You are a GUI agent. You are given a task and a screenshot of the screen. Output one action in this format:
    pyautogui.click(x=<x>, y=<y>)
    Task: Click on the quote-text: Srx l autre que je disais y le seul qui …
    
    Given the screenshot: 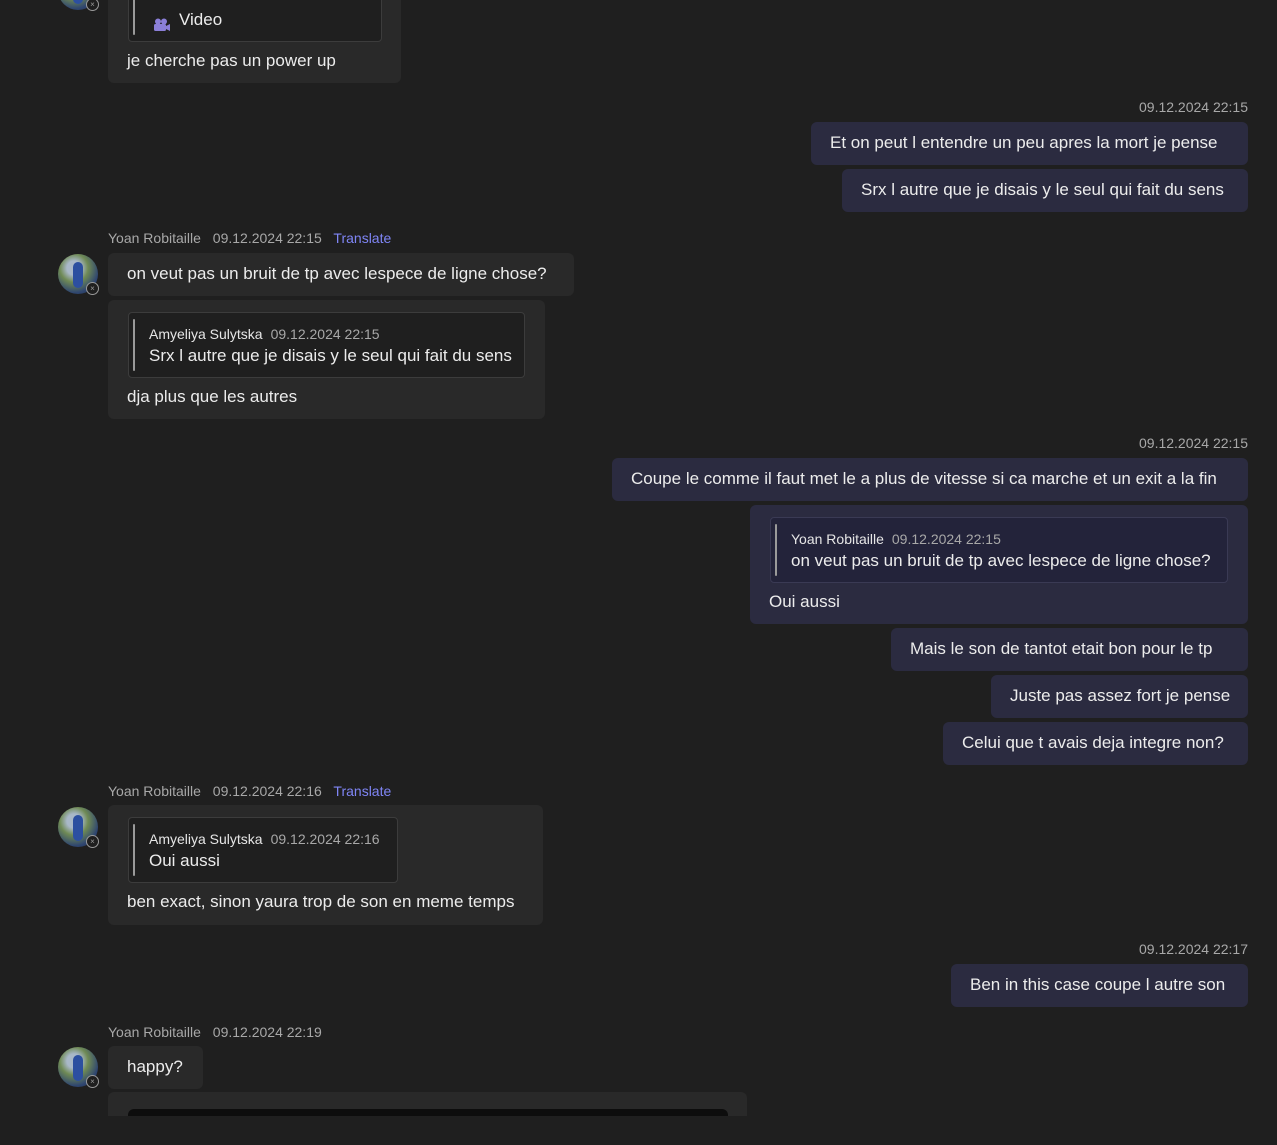 What is the action you would take?
    pyautogui.click(x=330, y=355)
    